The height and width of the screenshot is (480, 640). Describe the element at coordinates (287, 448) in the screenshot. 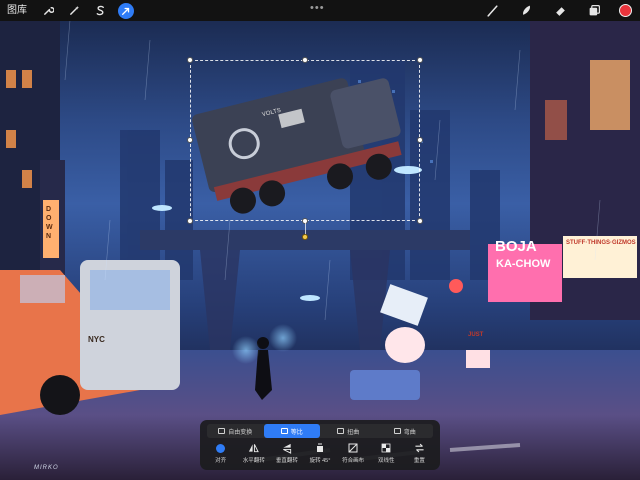

I see `flip-vertical-icon` at that location.